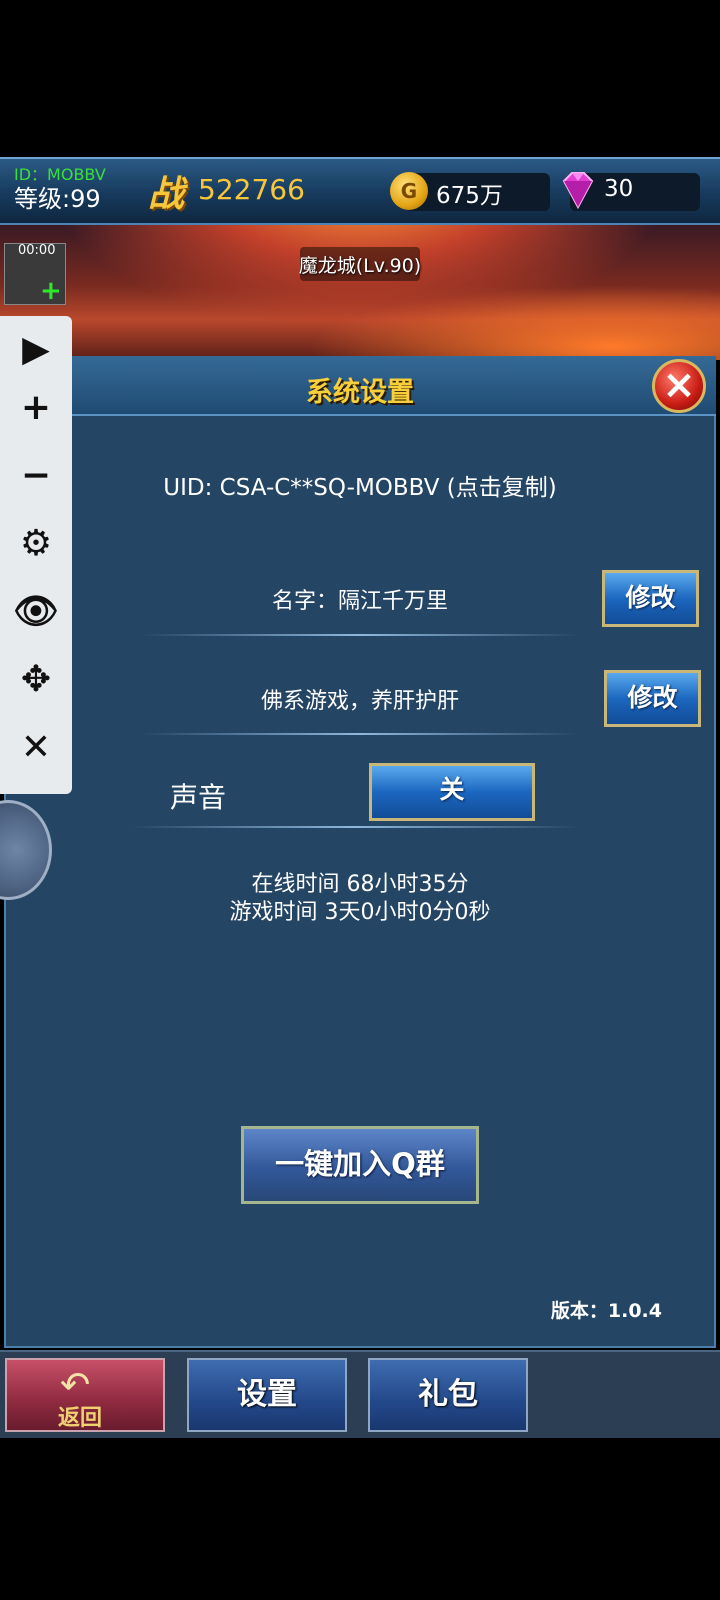  What do you see at coordinates (359, 601) in the screenshot?
I see `player-name: 名字：隔江千万里` at bounding box center [359, 601].